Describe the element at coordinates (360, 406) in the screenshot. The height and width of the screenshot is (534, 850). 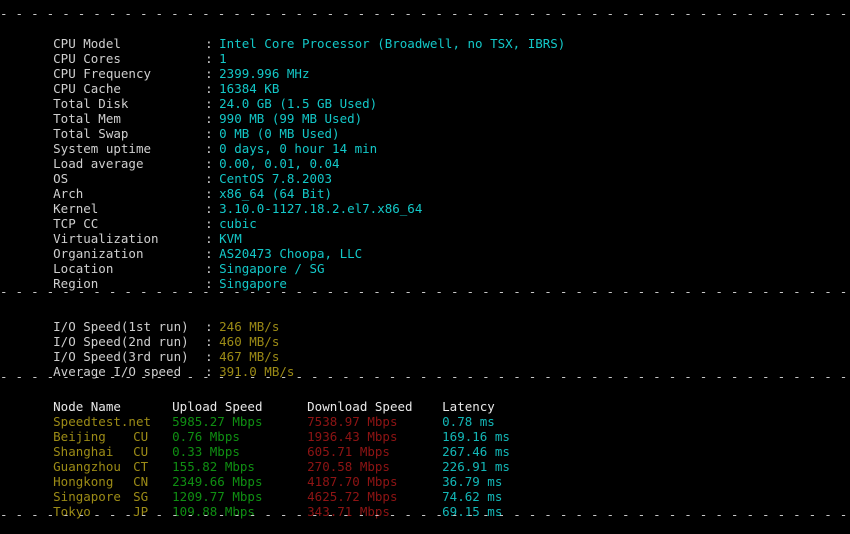
I see `header-download-speed: Download Speed` at that location.